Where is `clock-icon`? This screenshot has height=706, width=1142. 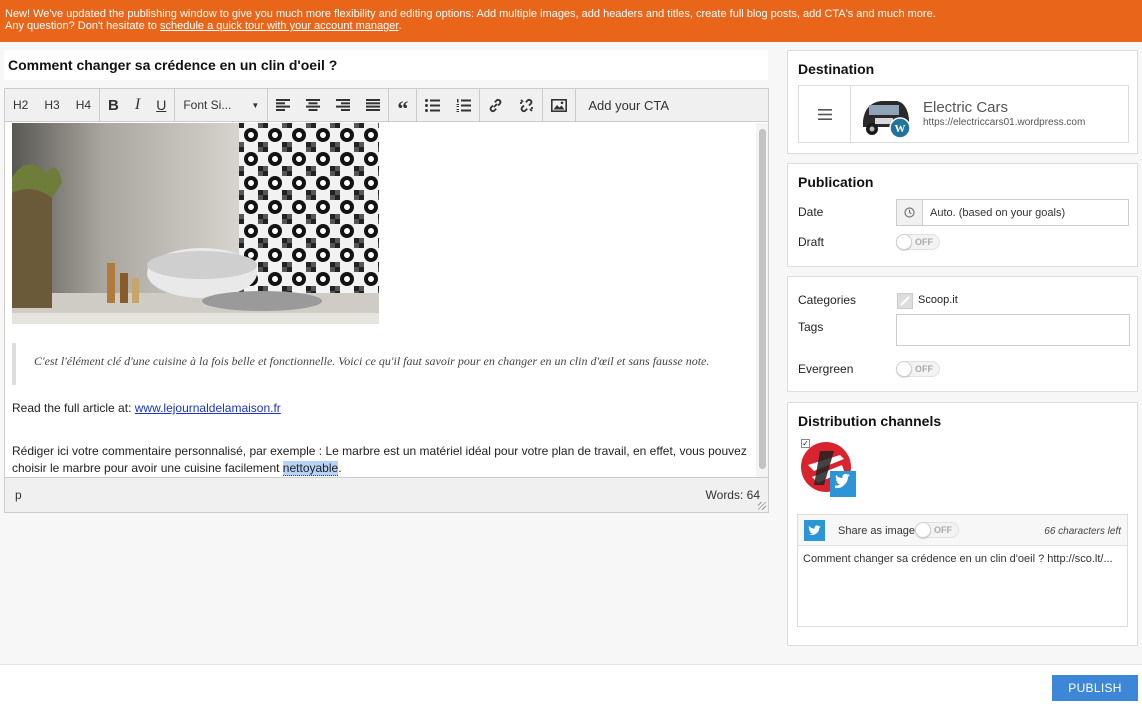 clock-icon is located at coordinates (910, 212).